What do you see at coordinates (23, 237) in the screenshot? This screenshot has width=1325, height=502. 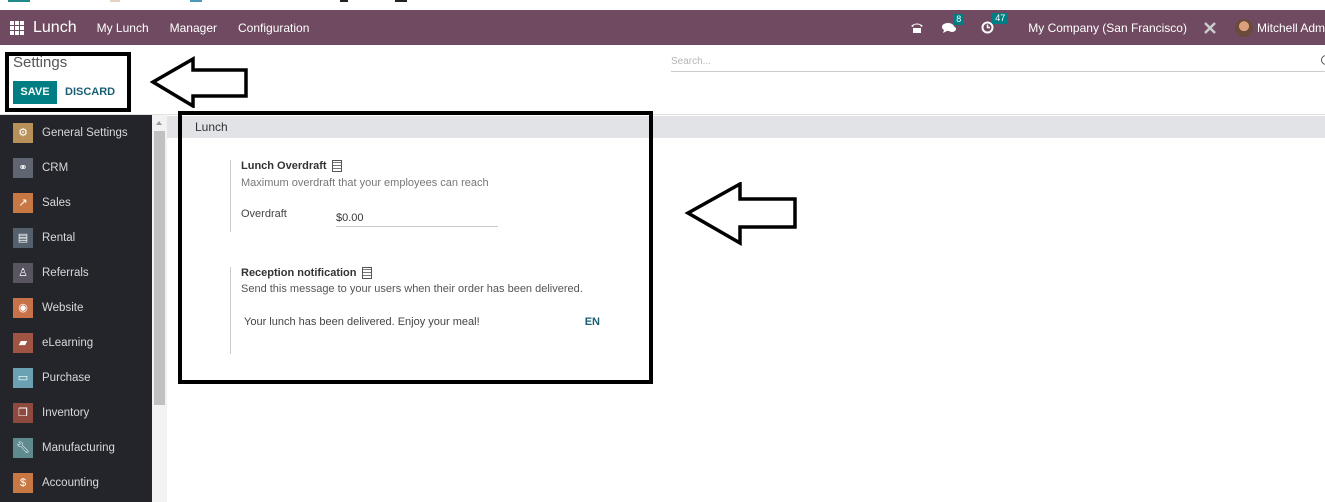 I see `rental-icon: ▤` at bounding box center [23, 237].